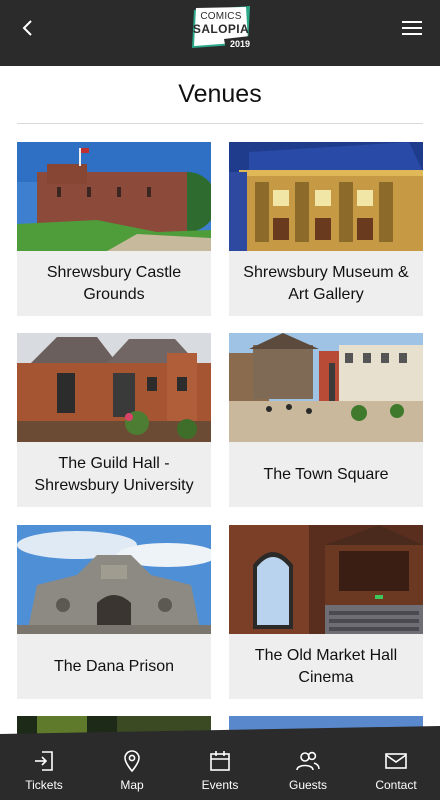 This screenshot has height=800, width=440. Describe the element at coordinates (132, 785) in the screenshot. I see `nav-label: Map` at that location.